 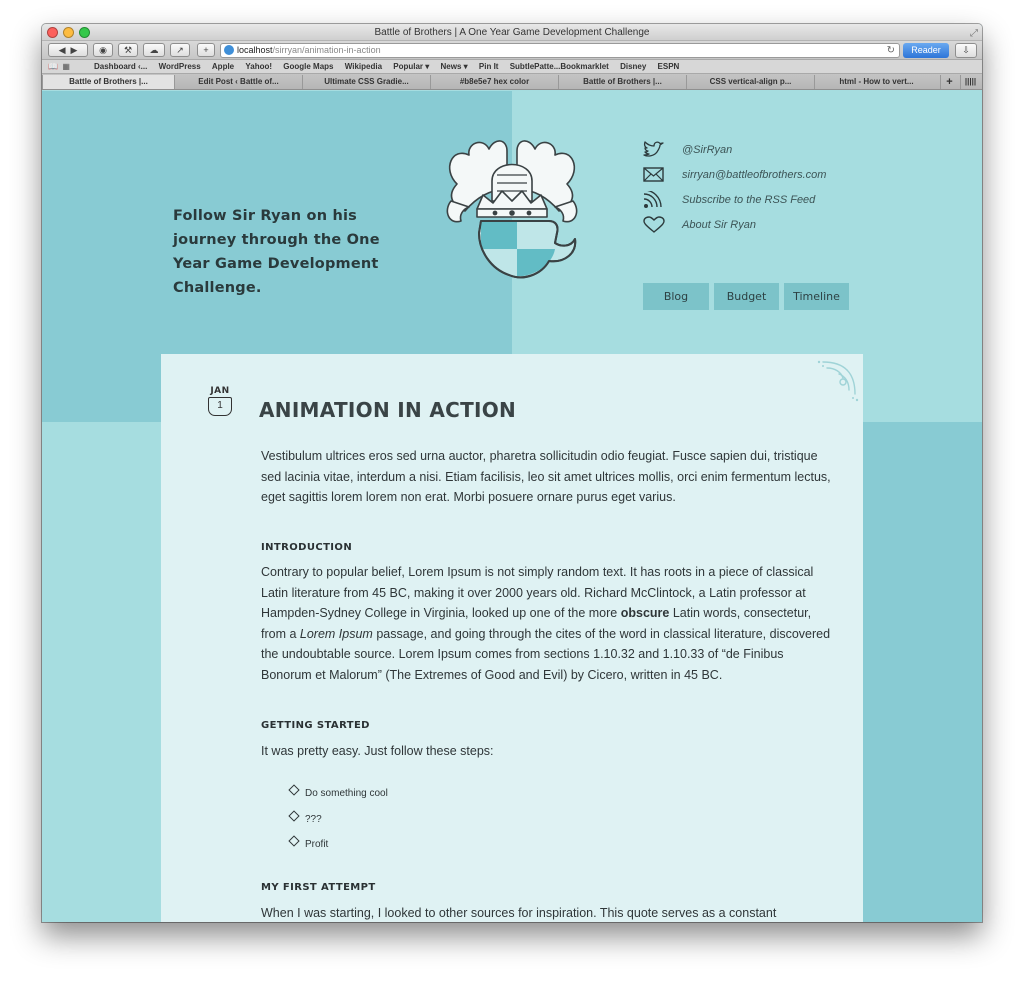 I want to click on rss-label: Subscribe to the RSS Feed, so click(x=748, y=200).